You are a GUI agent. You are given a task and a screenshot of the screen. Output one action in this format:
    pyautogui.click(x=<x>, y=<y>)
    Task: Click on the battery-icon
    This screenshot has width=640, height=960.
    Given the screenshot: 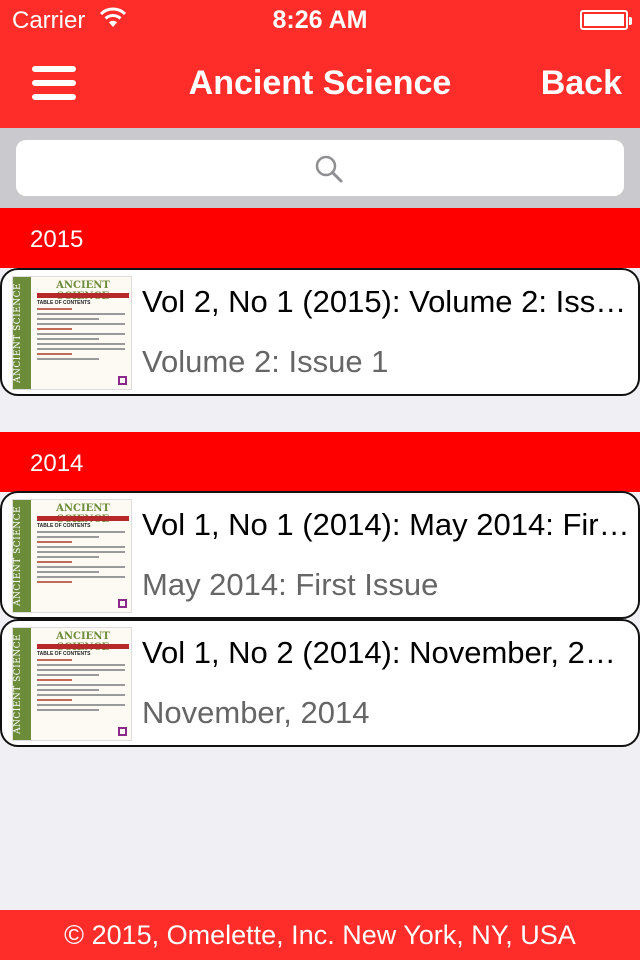 What is the action you would take?
    pyautogui.click(x=606, y=20)
    